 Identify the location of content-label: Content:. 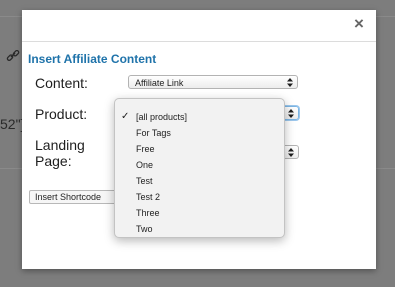
(61, 83).